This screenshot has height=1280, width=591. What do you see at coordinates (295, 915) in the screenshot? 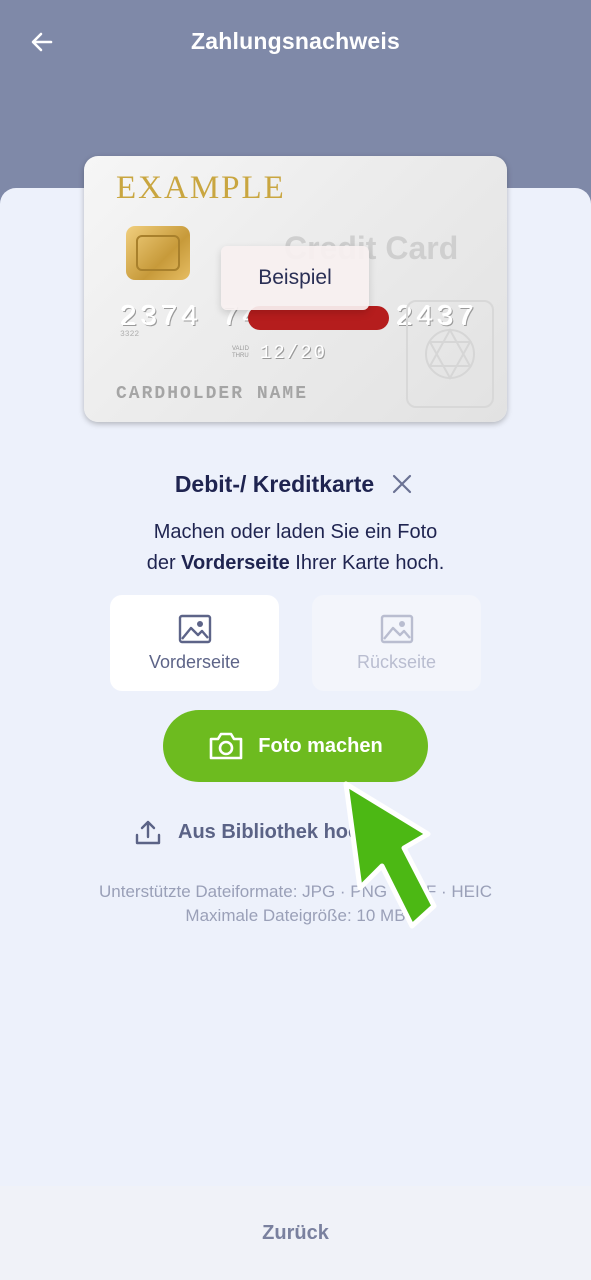
I see `max-file-size: Maximale Dateigröße: 10 MB` at bounding box center [295, 915].